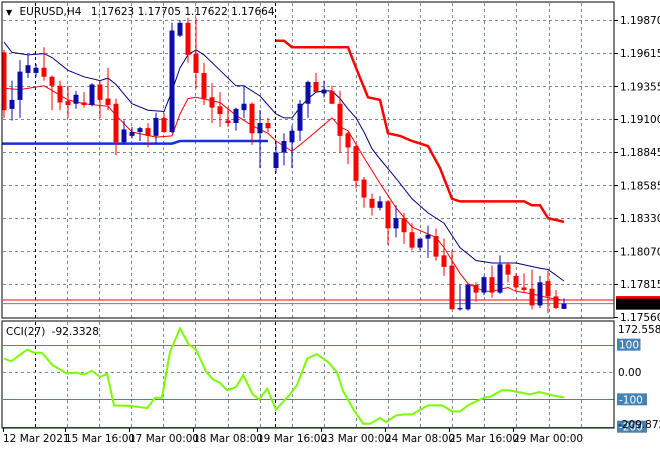  Describe the element at coordinates (629, 346) in the screenshot. I see `cci-level-label: 100` at that location.